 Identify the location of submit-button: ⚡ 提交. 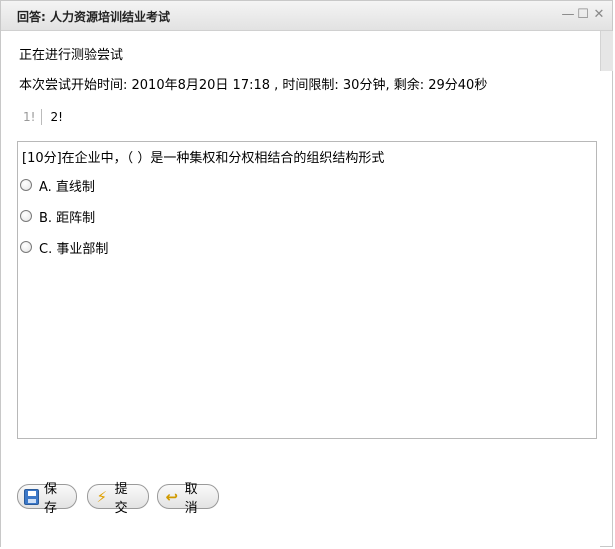
(118, 499).